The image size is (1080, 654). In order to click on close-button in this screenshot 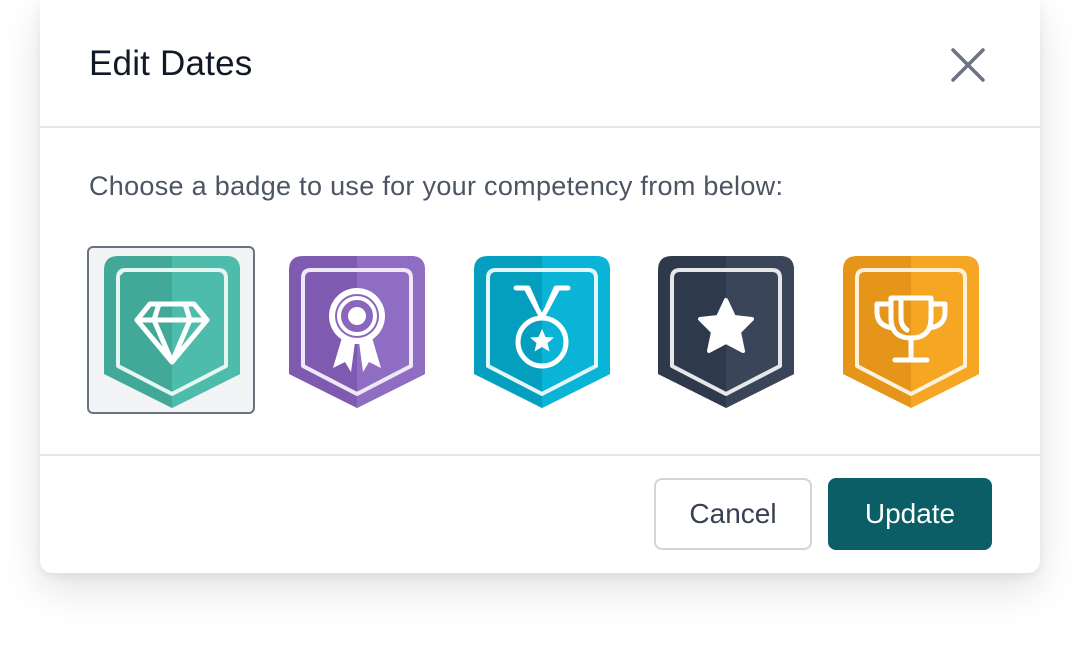, I will do `click(967, 66)`.